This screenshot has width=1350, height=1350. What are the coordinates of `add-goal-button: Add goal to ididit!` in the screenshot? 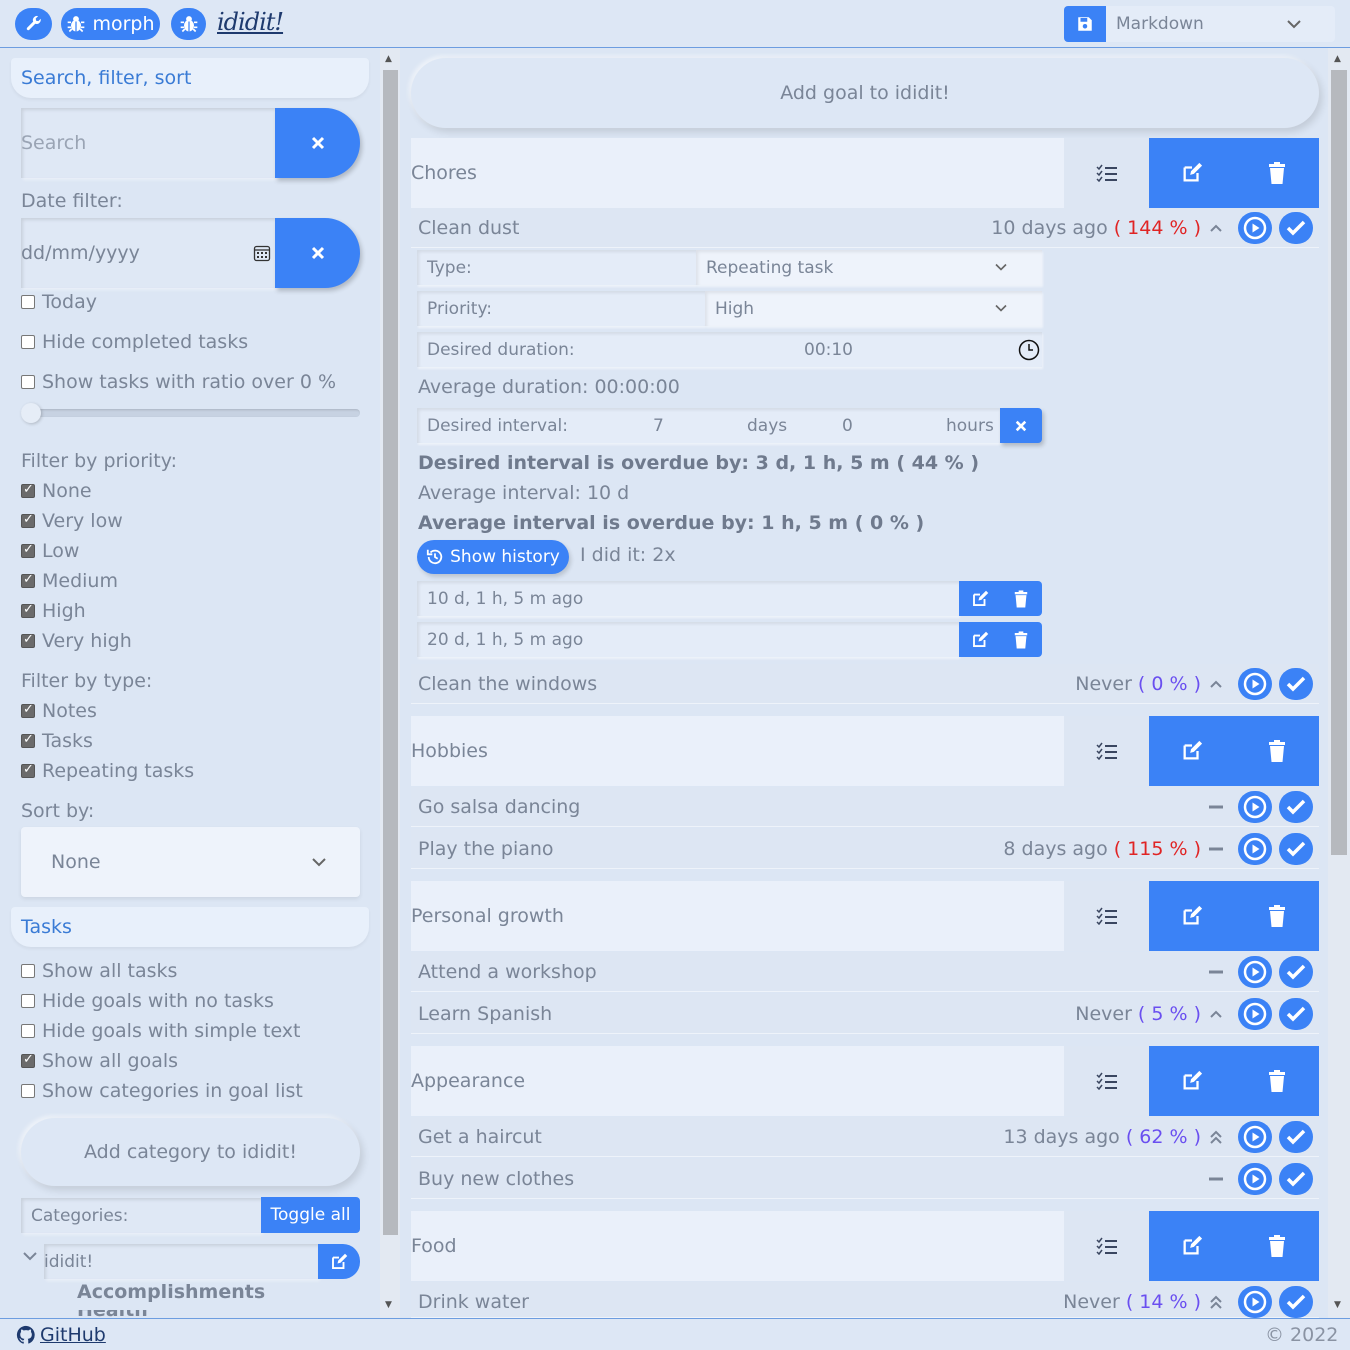 It's located at (865, 93).